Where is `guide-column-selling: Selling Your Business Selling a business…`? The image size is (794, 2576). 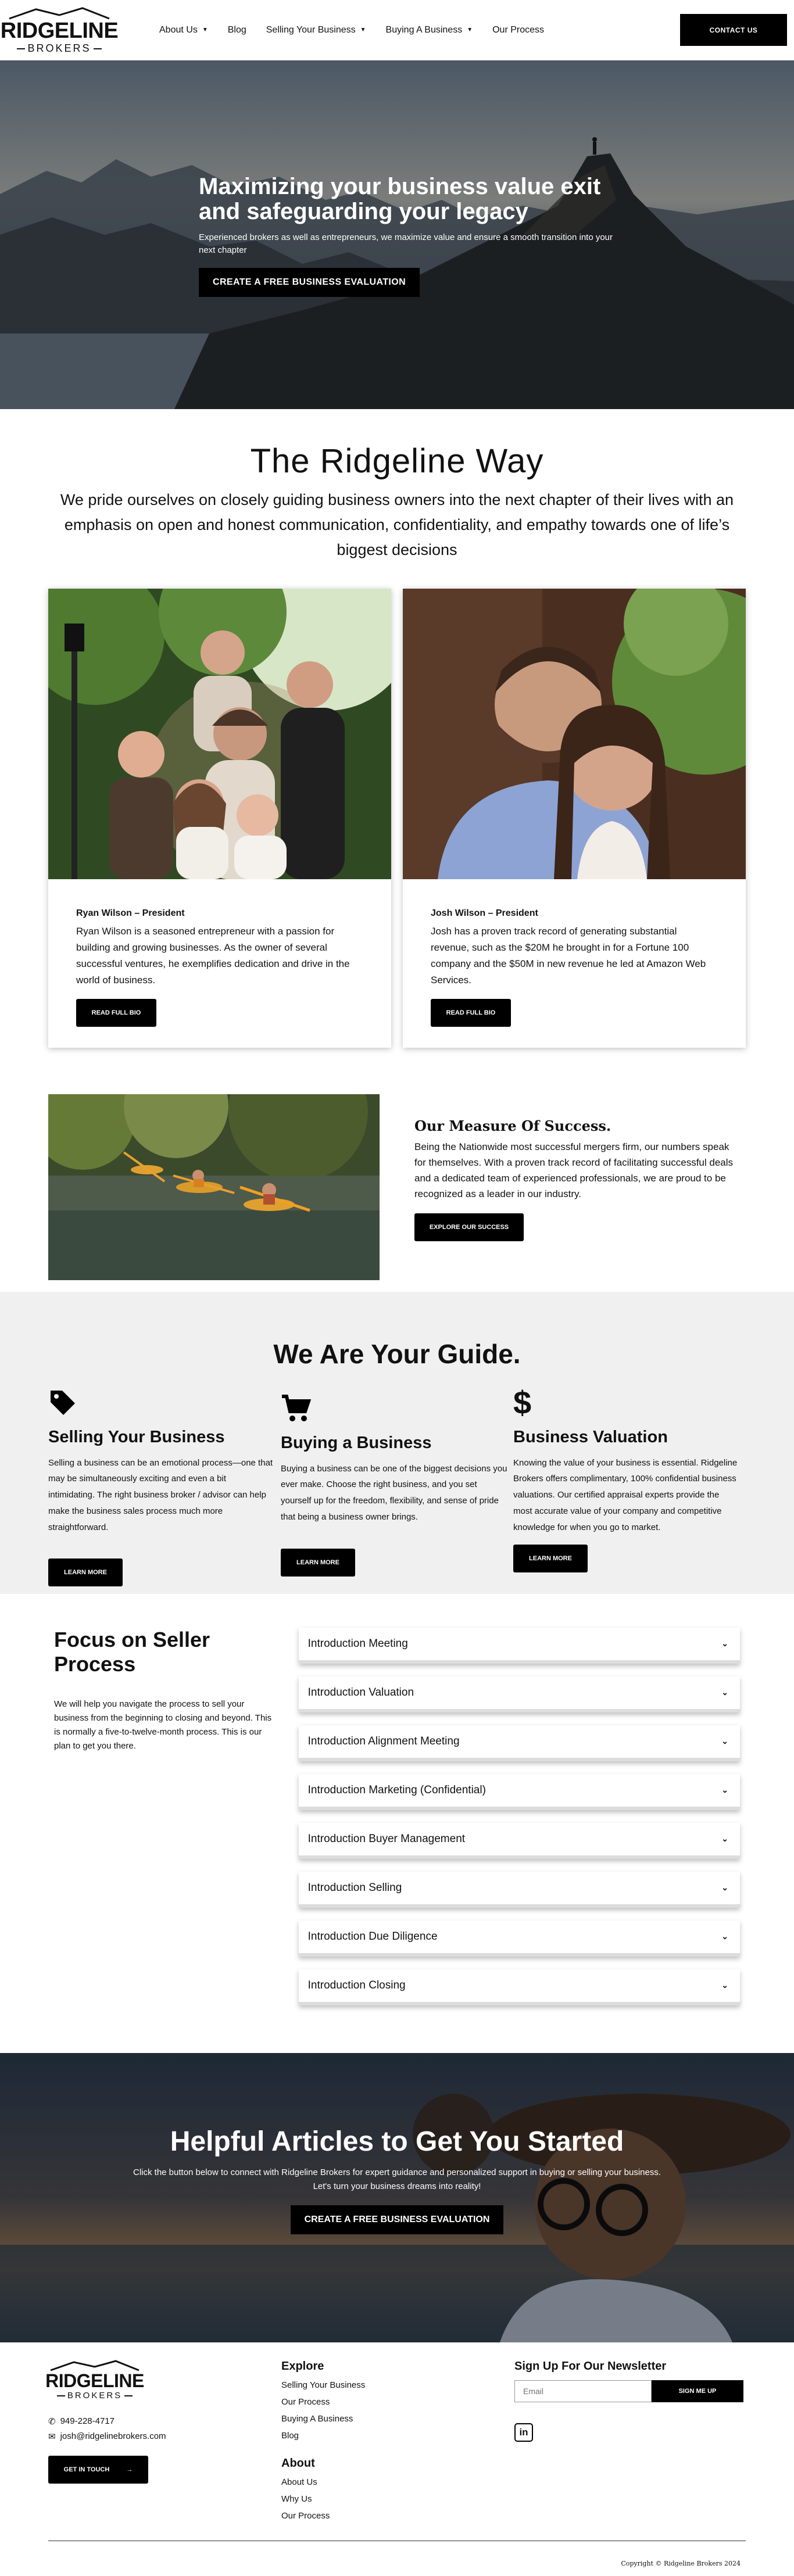 guide-column-selling: Selling Your Business Selling a business… is located at coordinates (164, 1486).